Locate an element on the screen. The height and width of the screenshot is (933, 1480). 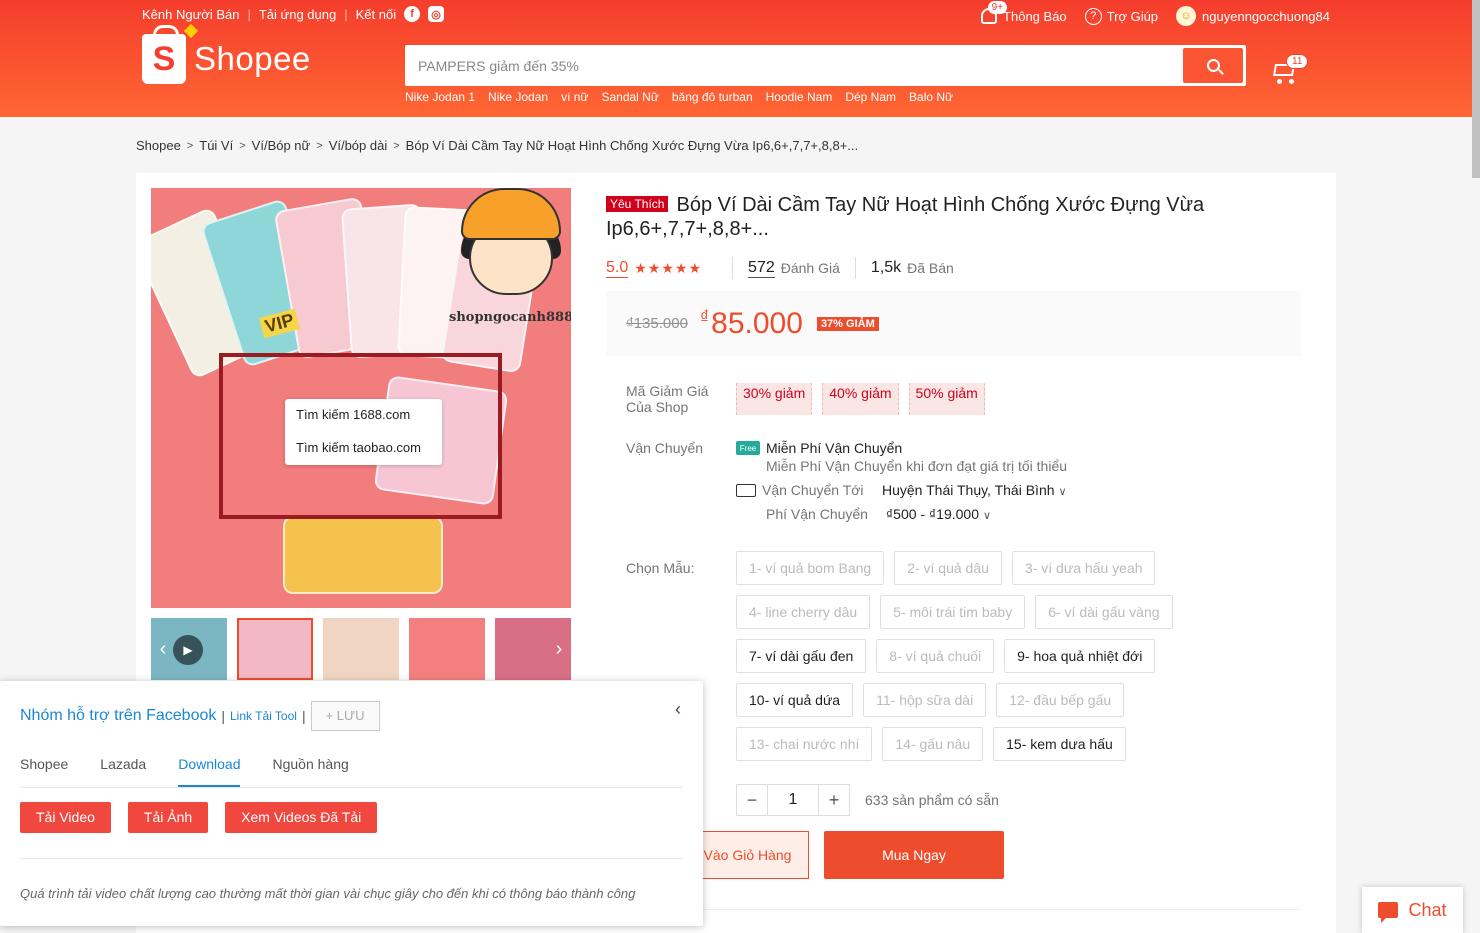
tab-lazada: Lazada is located at coordinates (123, 771).